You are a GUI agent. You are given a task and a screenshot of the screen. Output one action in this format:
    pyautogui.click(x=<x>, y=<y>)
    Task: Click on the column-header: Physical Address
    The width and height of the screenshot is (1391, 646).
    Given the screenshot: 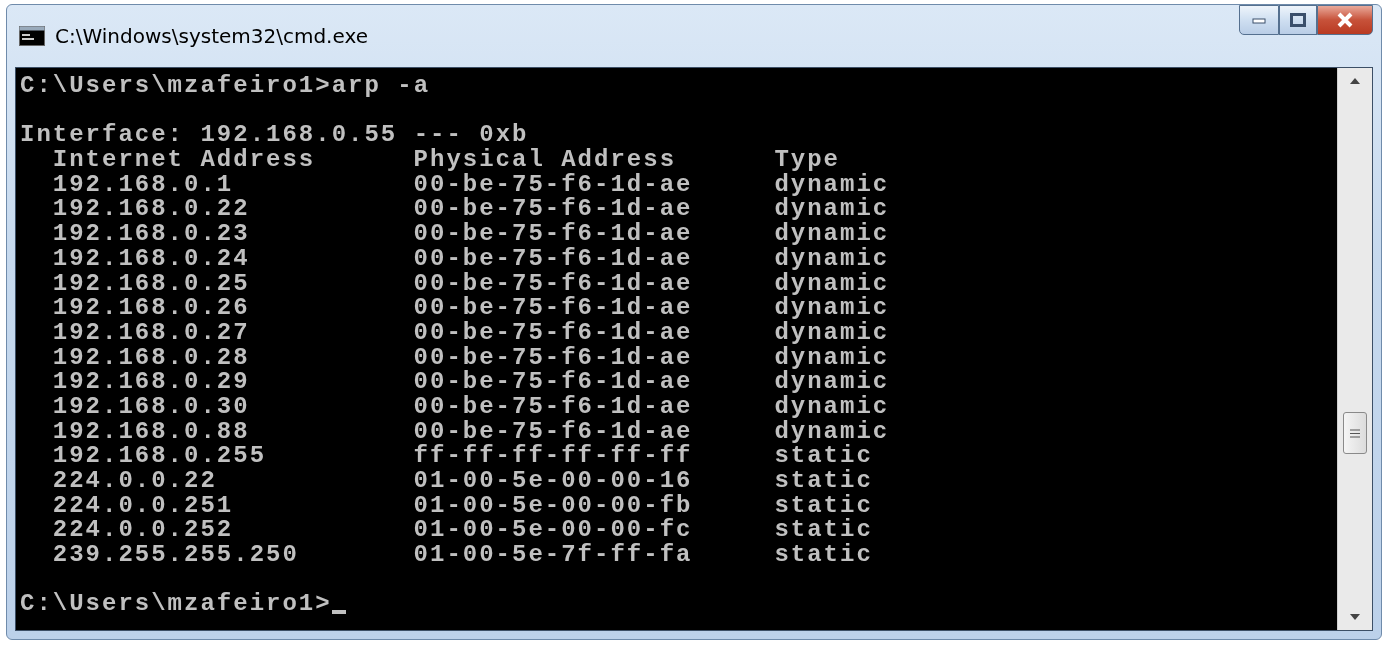 What is the action you would take?
    pyautogui.click(x=545, y=160)
    